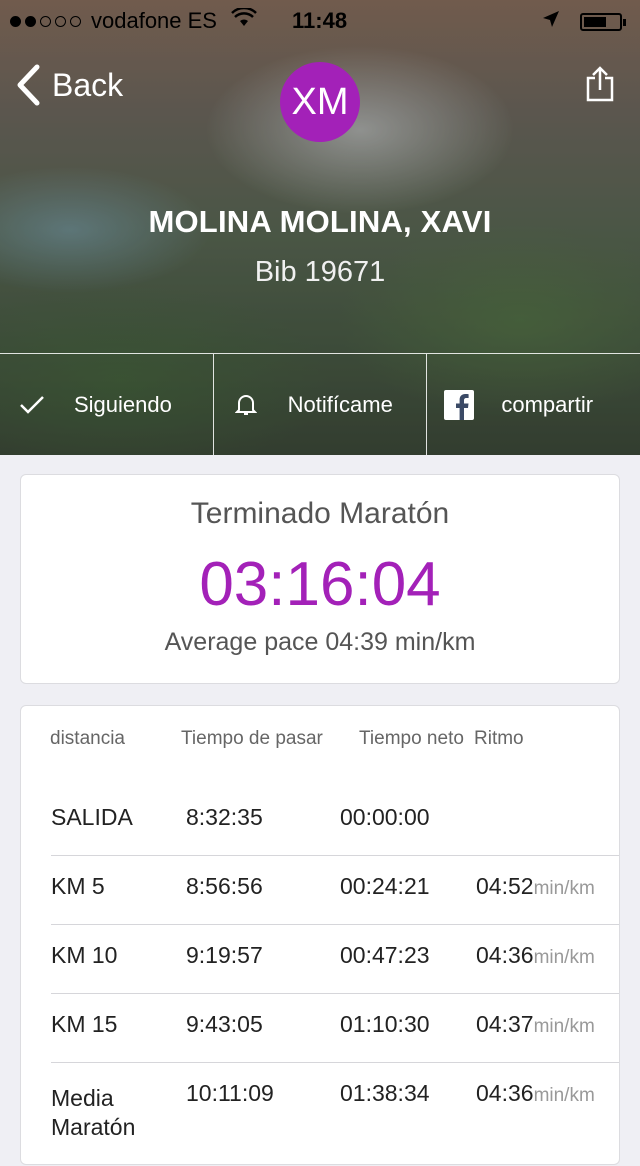 Image resolution: width=640 pixels, height=1166 pixels. I want to click on row-pass-time: 9:19:57, so click(224, 955).